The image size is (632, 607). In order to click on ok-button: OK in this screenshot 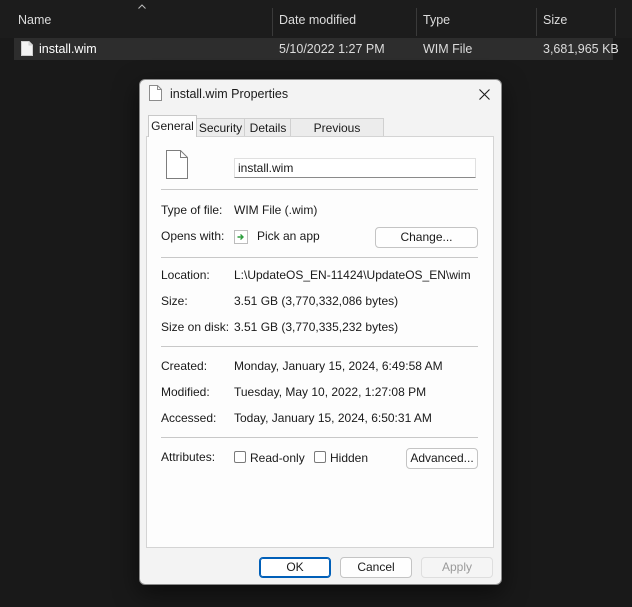, I will do `click(295, 567)`.